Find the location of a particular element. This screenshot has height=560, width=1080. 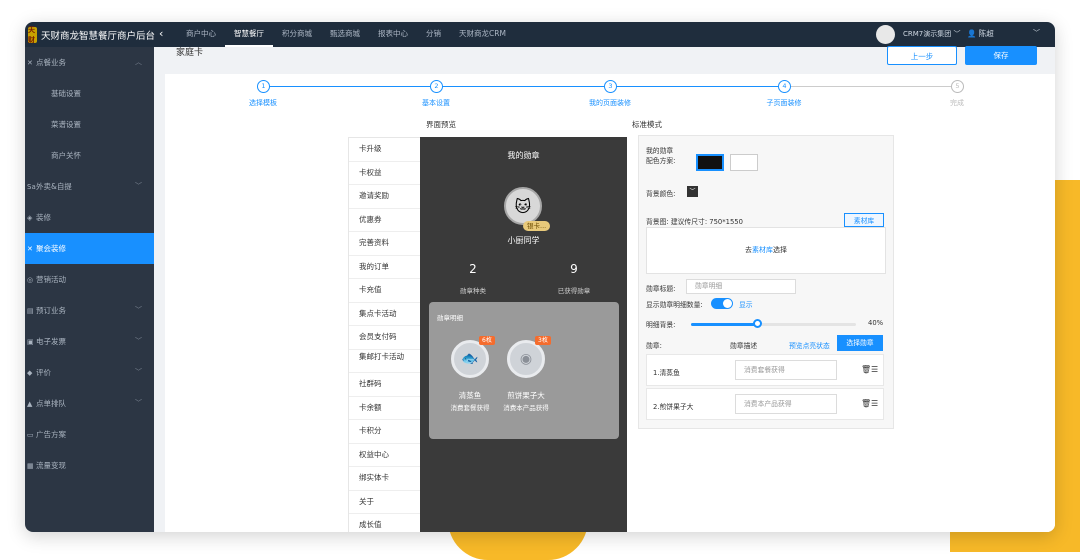

card-menu-item: 集邮打卡活动 is located at coordinates (384, 361).